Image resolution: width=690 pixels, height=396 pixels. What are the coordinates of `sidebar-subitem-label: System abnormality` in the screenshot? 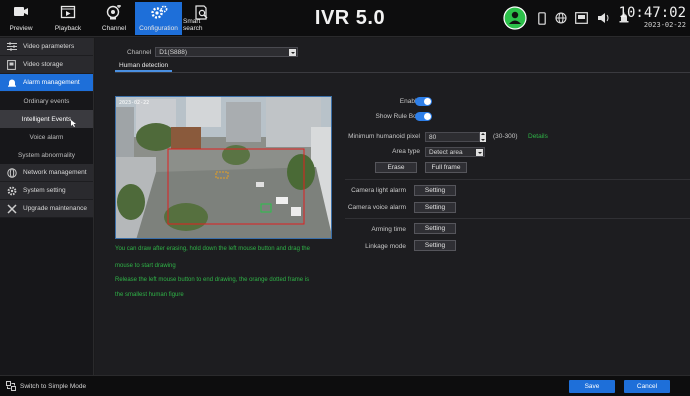 It's located at (46, 155).